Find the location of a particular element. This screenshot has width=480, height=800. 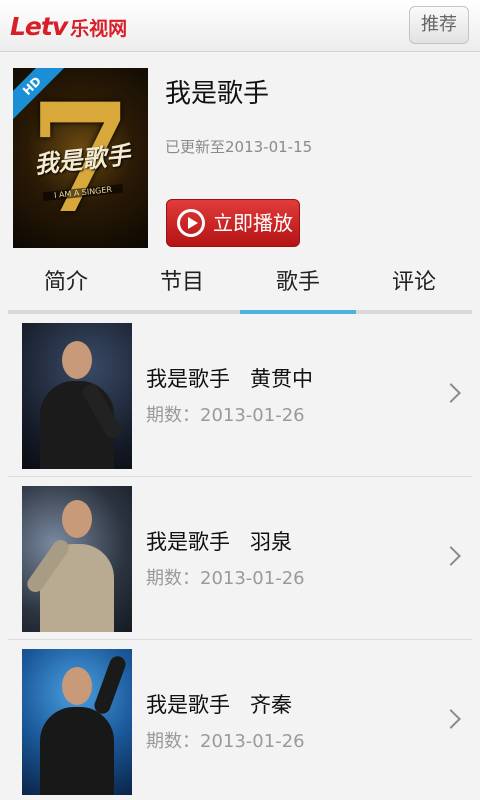

show-poster: 7 我是歌手 I AM A SINGER HD is located at coordinates (80, 158).